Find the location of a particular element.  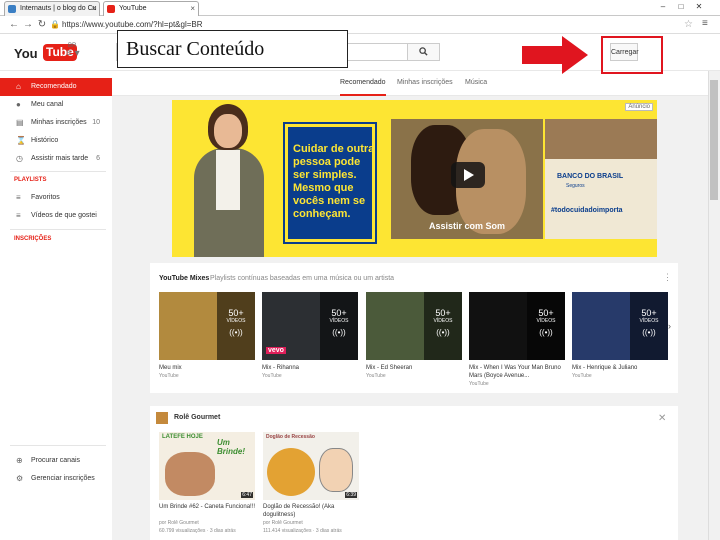

channel-name: Rolê Gourmet is located at coordinates (197, 417).